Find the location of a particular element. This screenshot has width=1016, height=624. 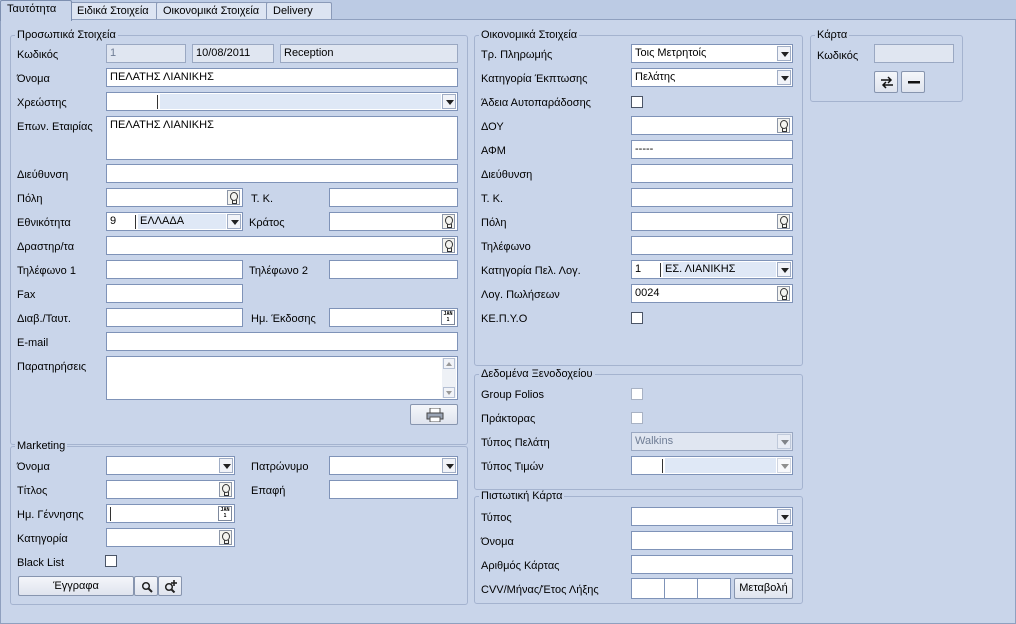

card-name-field is located at coordinates (712, 540).